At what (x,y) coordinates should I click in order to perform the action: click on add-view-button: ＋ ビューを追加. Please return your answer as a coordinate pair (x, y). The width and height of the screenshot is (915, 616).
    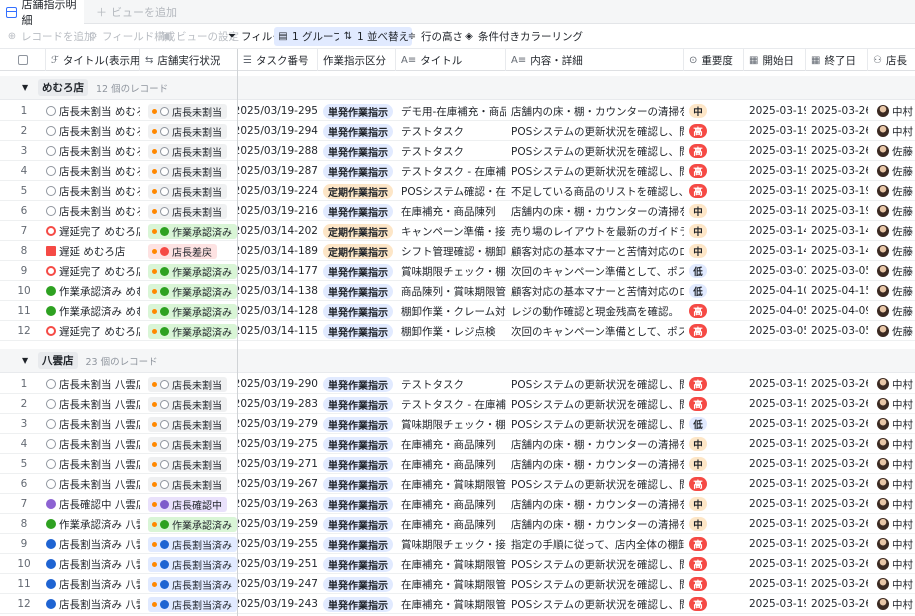
    Looking at the image, I should click on (136, 12).